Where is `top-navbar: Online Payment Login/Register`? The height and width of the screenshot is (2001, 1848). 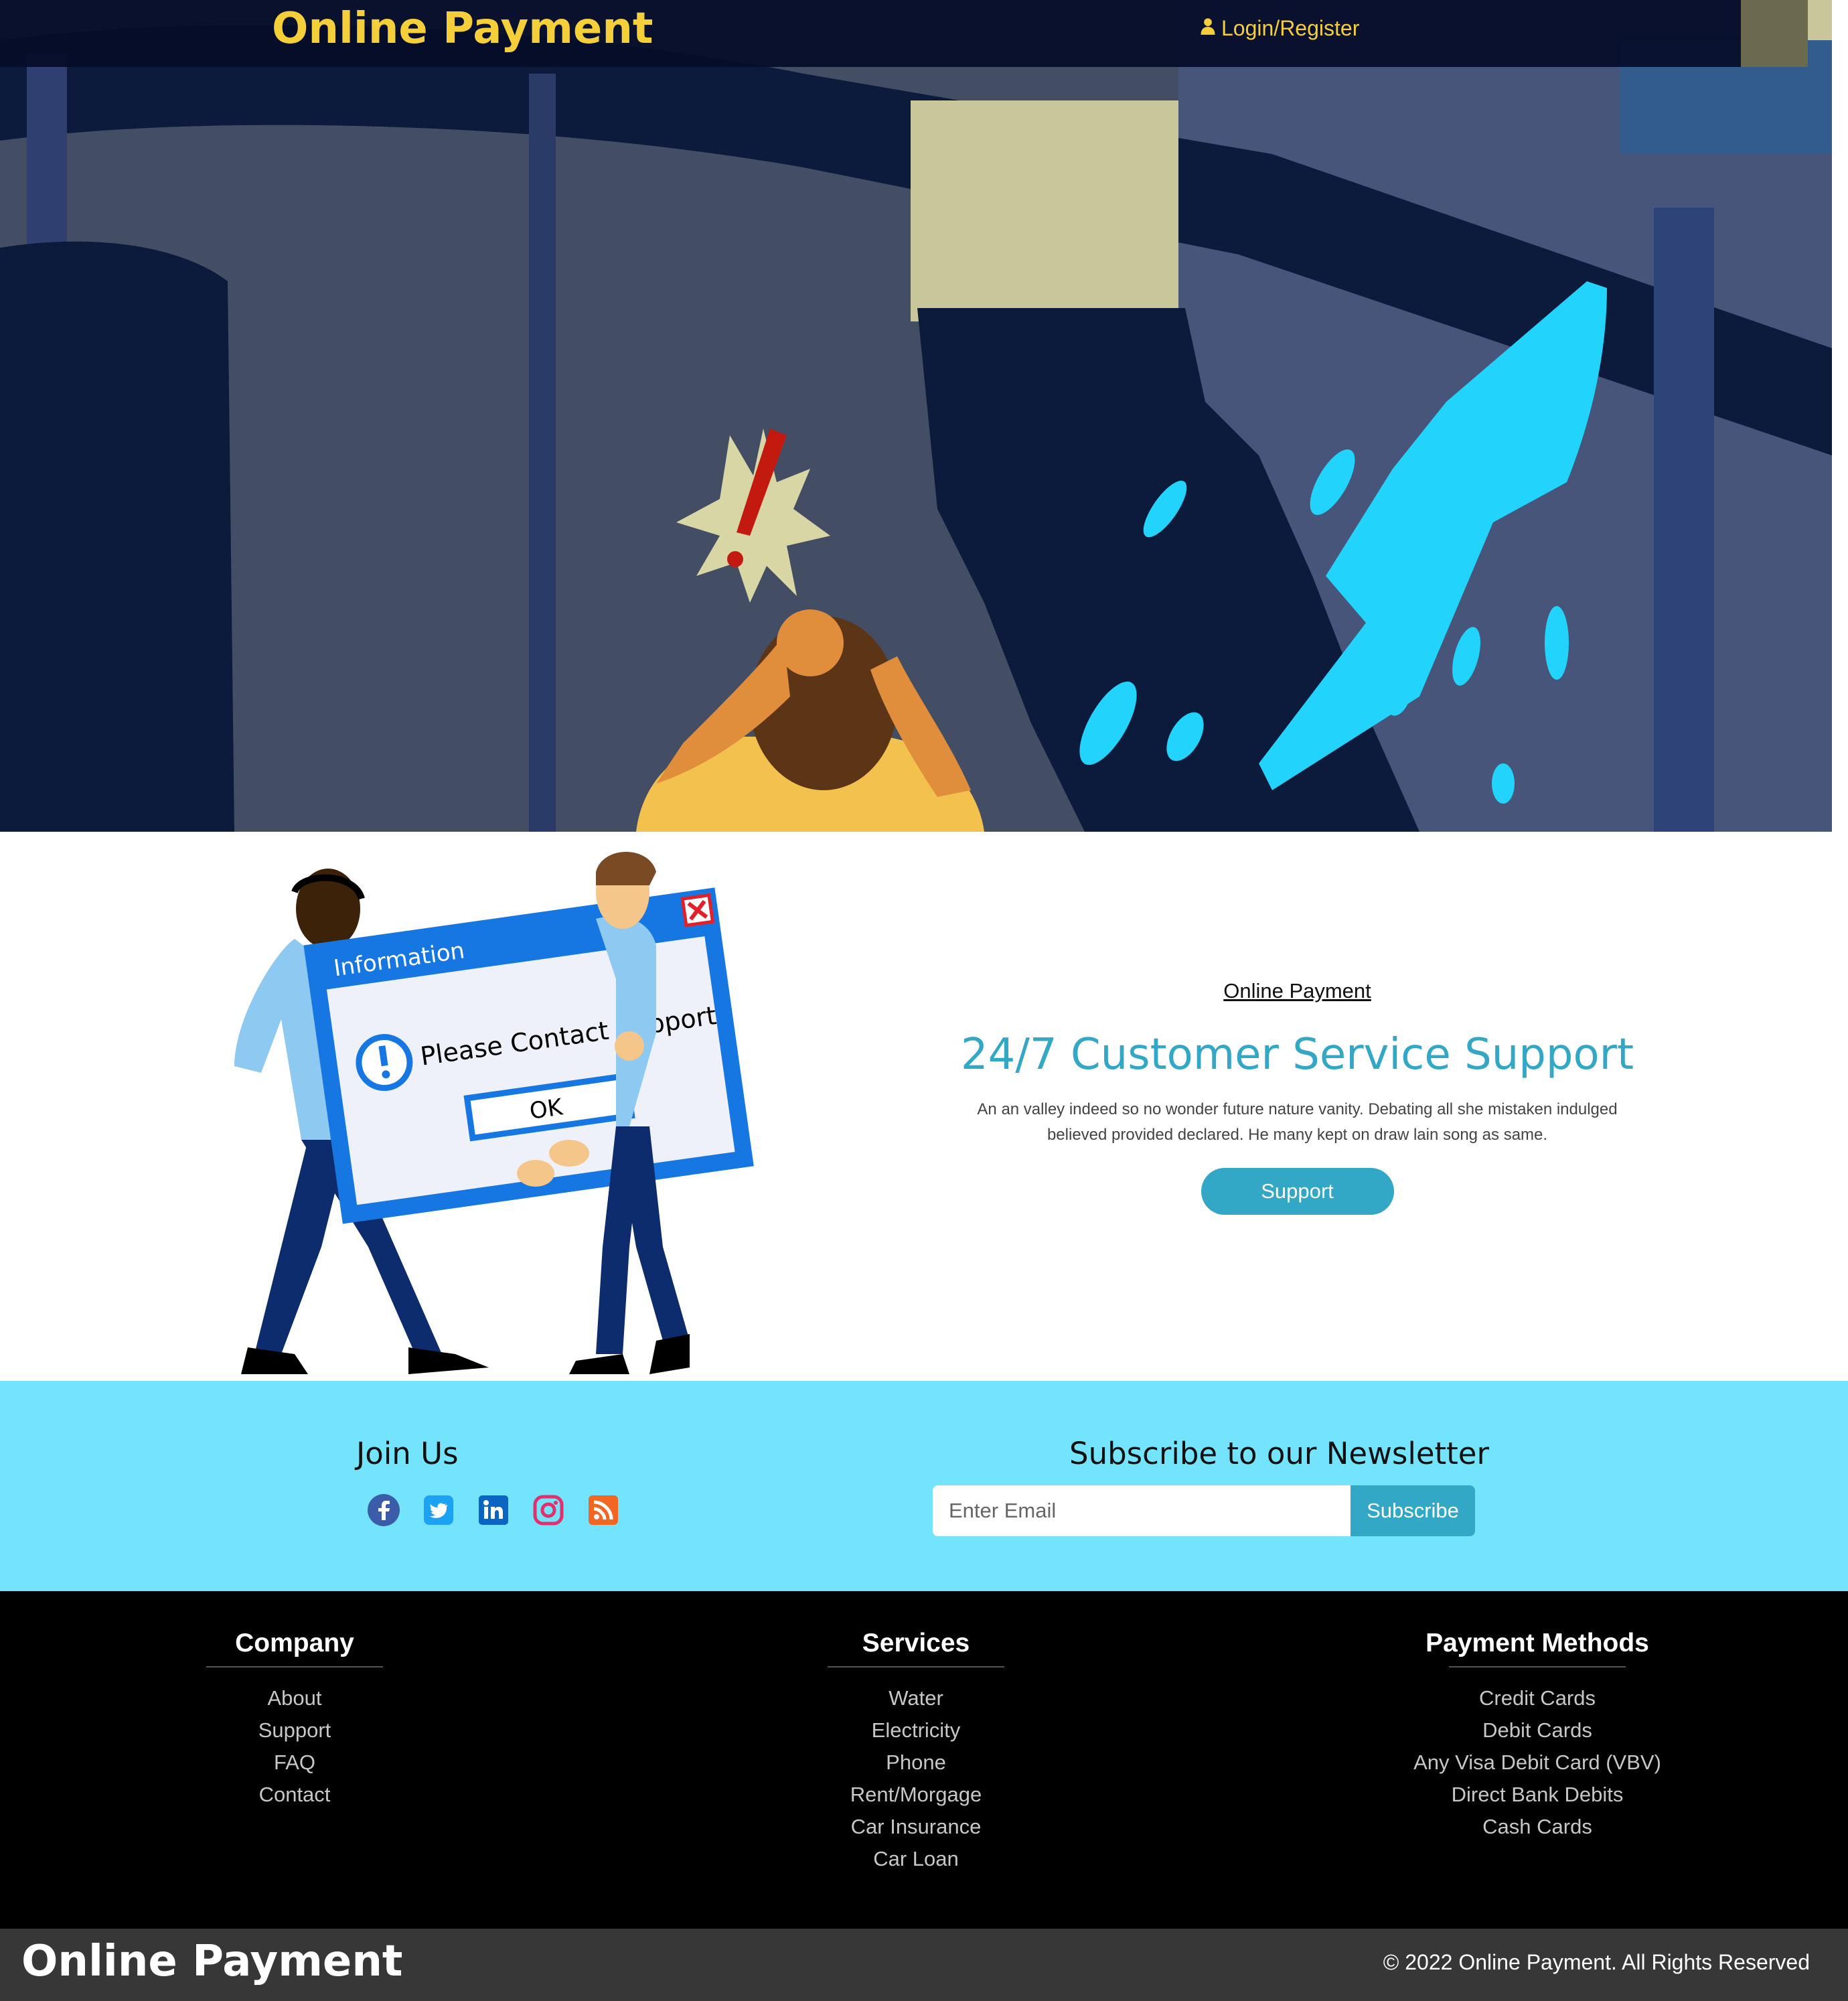 top-navbar: Online Payment Login/Register is located at coordinates (904, 33).